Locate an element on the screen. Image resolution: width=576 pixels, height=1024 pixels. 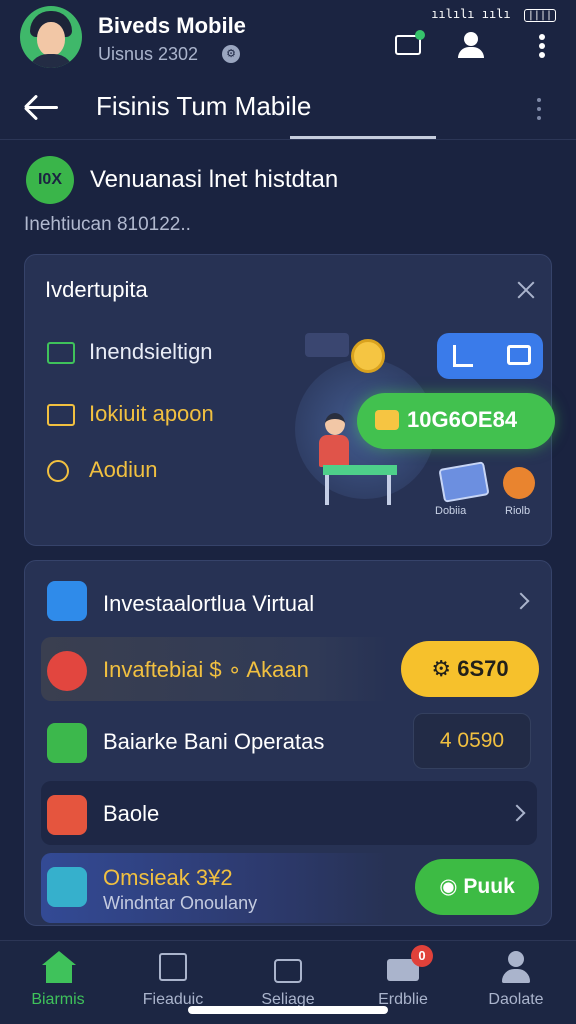
home-indicator is located at coordinates (288, 1010).